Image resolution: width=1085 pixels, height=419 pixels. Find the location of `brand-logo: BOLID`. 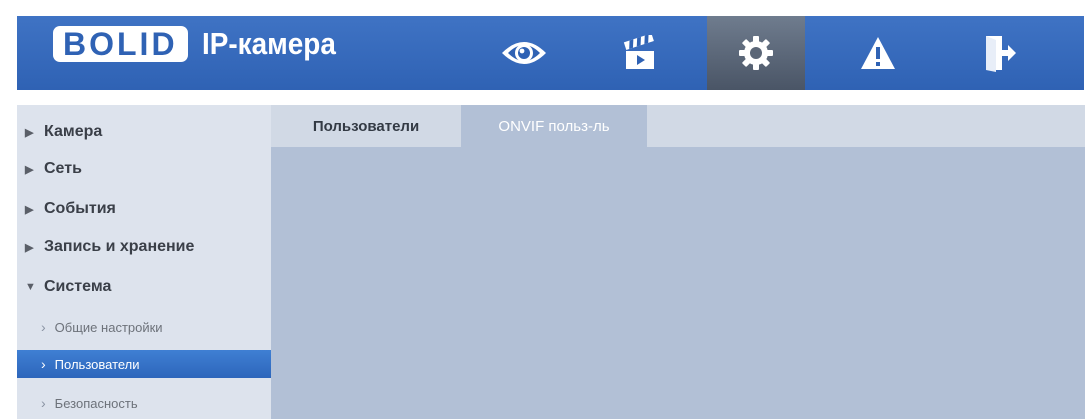

brand-logo: BOLID is located at coordinates (120, 44).